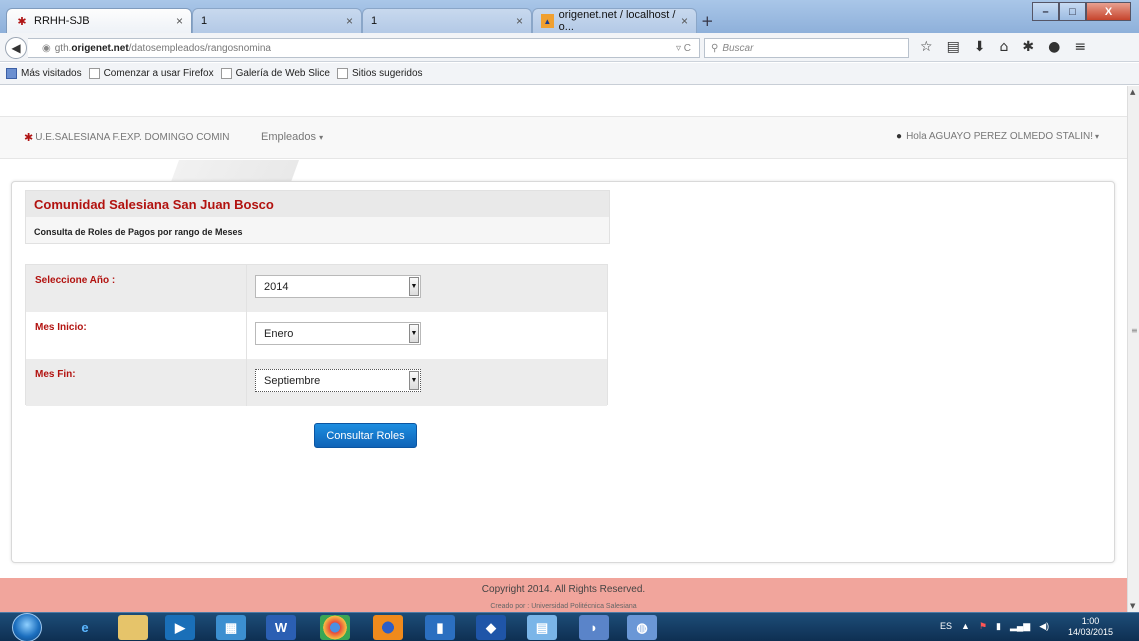 The width and height of the screenshot is (1139, 641). What do you see at coordinates (235, 171) in the screenshot?
I see `background-watermark` at bounding box center [235, 171].